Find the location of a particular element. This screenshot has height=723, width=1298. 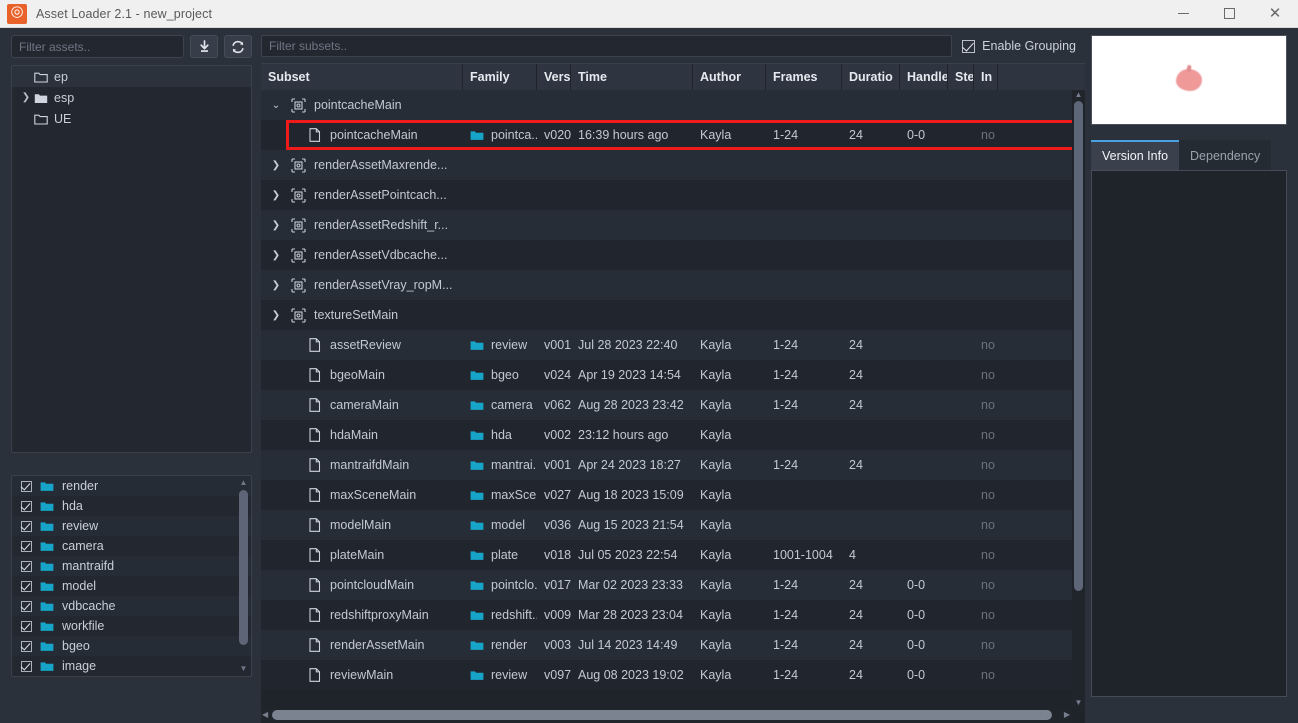

chevron-down-icon: ⌄ is located at coordinates (276, 105).